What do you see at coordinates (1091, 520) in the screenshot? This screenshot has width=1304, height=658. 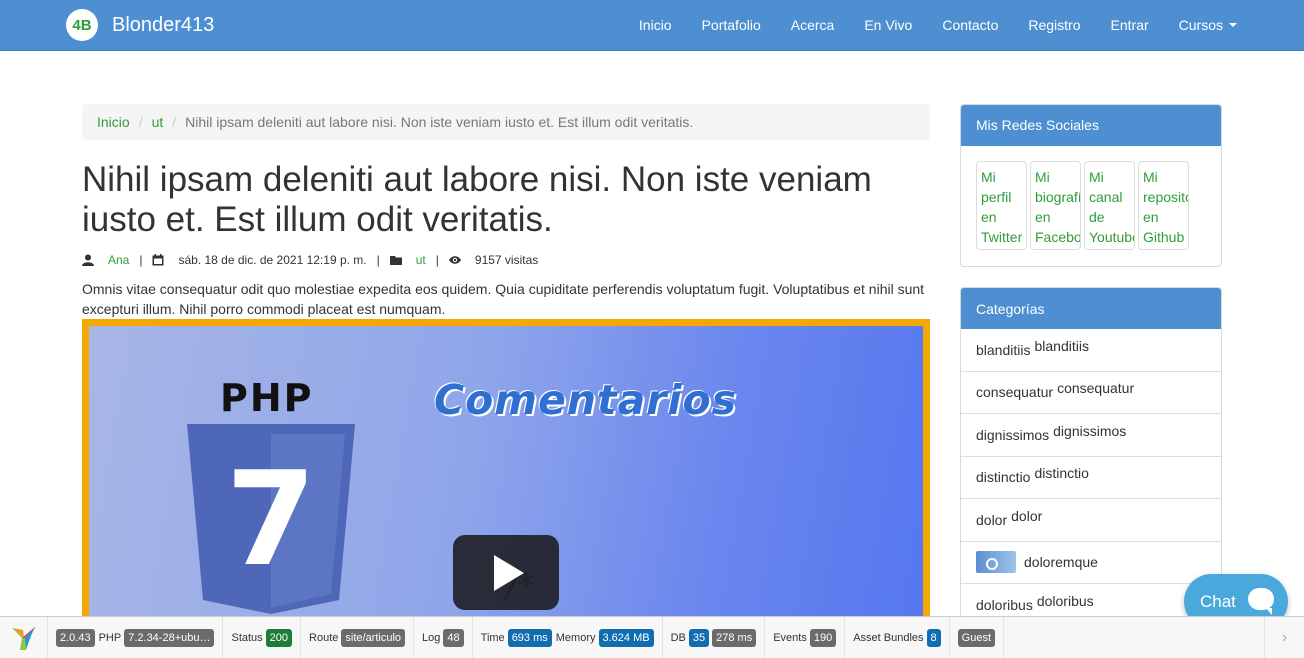 I see `category-item: dolor dolor` at bounding box center [1091, 520].